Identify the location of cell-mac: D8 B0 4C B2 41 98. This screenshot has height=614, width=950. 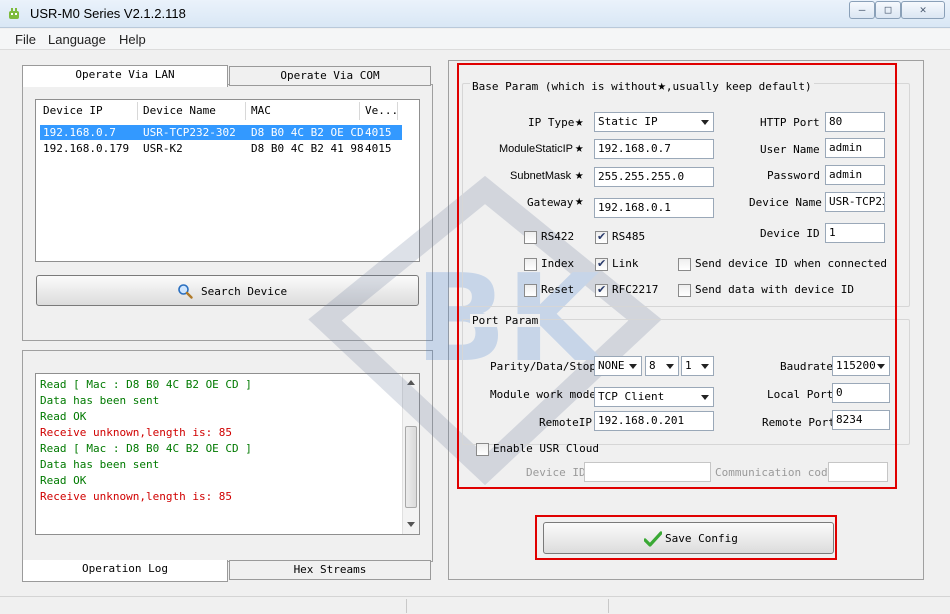
(307, 148).